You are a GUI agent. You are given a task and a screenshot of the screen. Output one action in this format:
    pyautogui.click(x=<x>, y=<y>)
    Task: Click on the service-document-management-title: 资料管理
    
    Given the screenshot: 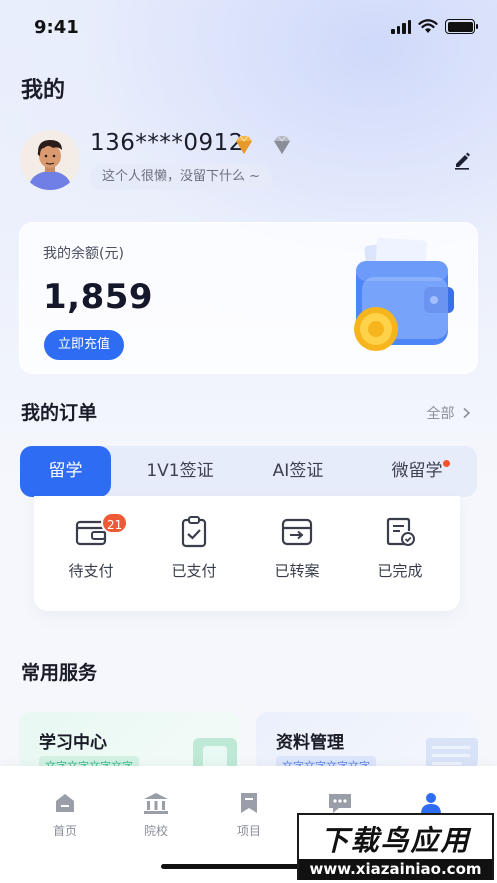 What is the action you would take?
    pyautogui.click(x=310, y=743)
    